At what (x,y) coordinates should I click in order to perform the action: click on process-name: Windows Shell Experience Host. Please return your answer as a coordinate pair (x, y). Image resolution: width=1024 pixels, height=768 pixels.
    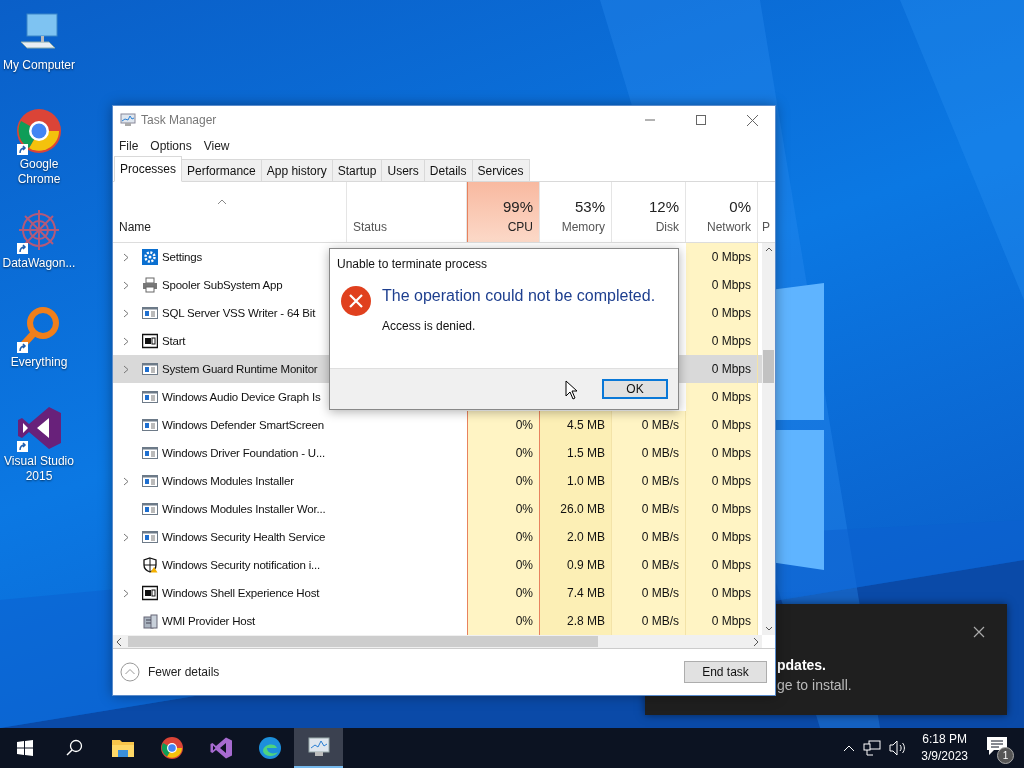
    Looking at the image, I should click on (241, 593).